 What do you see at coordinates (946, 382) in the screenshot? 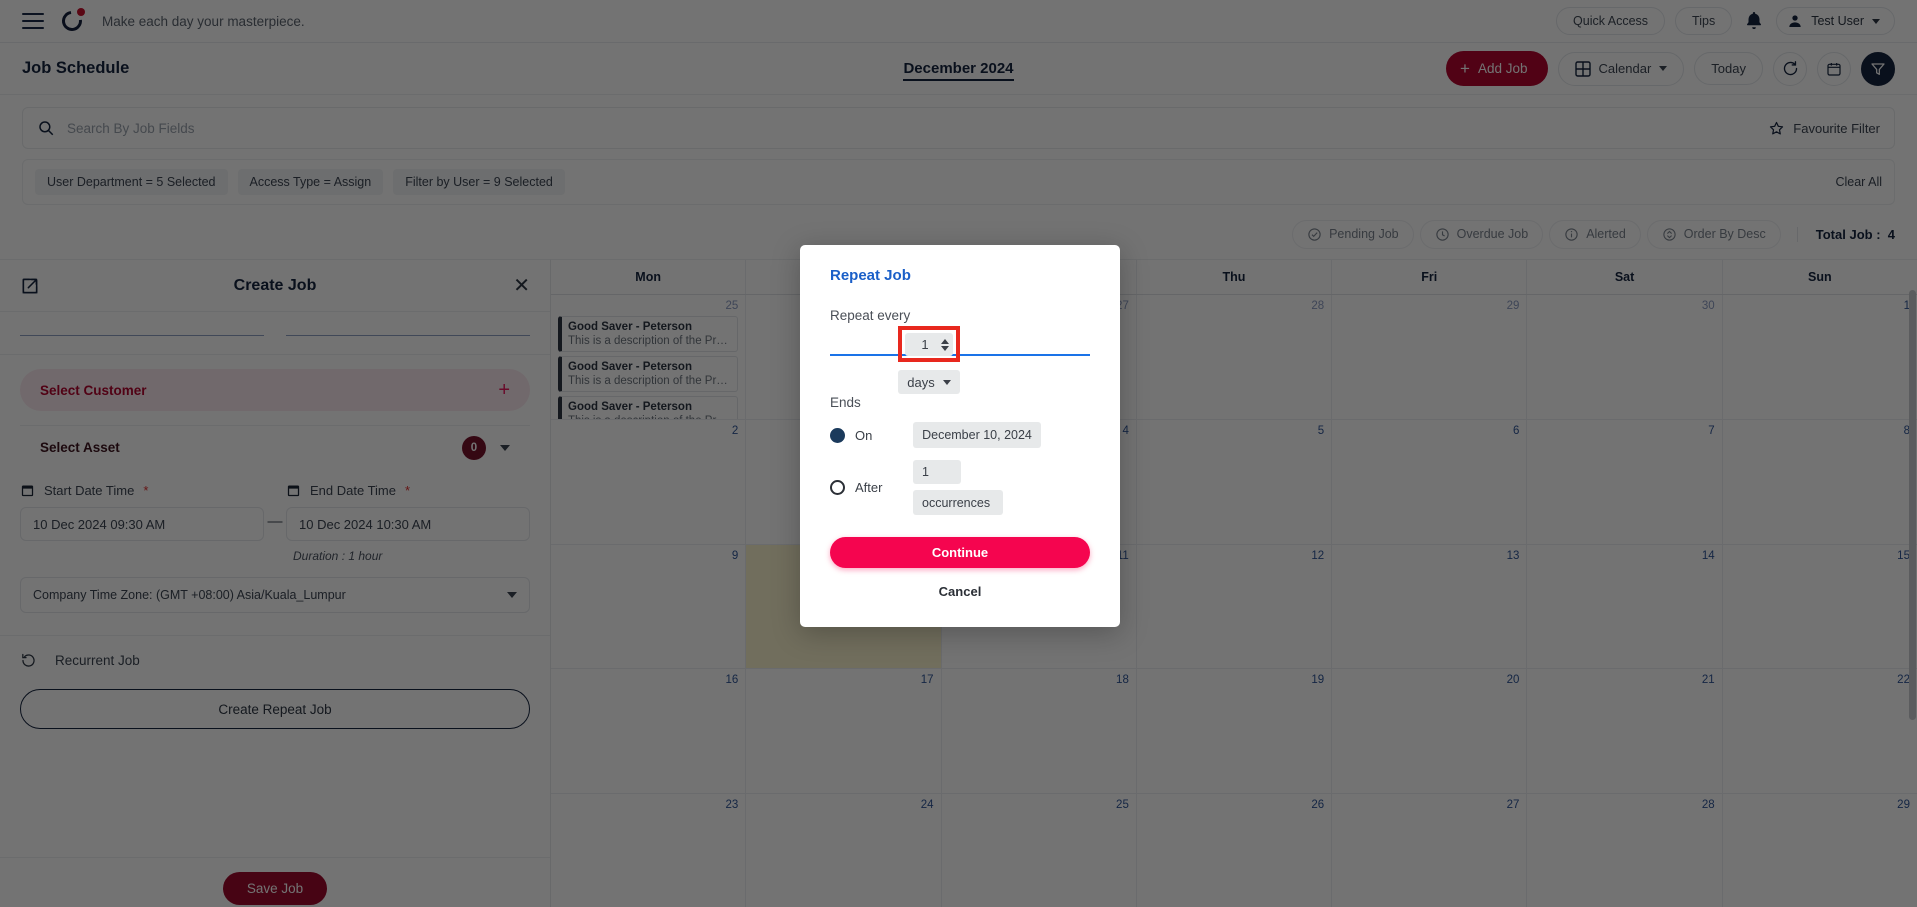
I see `chevron-down-icon` at bounding box center [946, 382].